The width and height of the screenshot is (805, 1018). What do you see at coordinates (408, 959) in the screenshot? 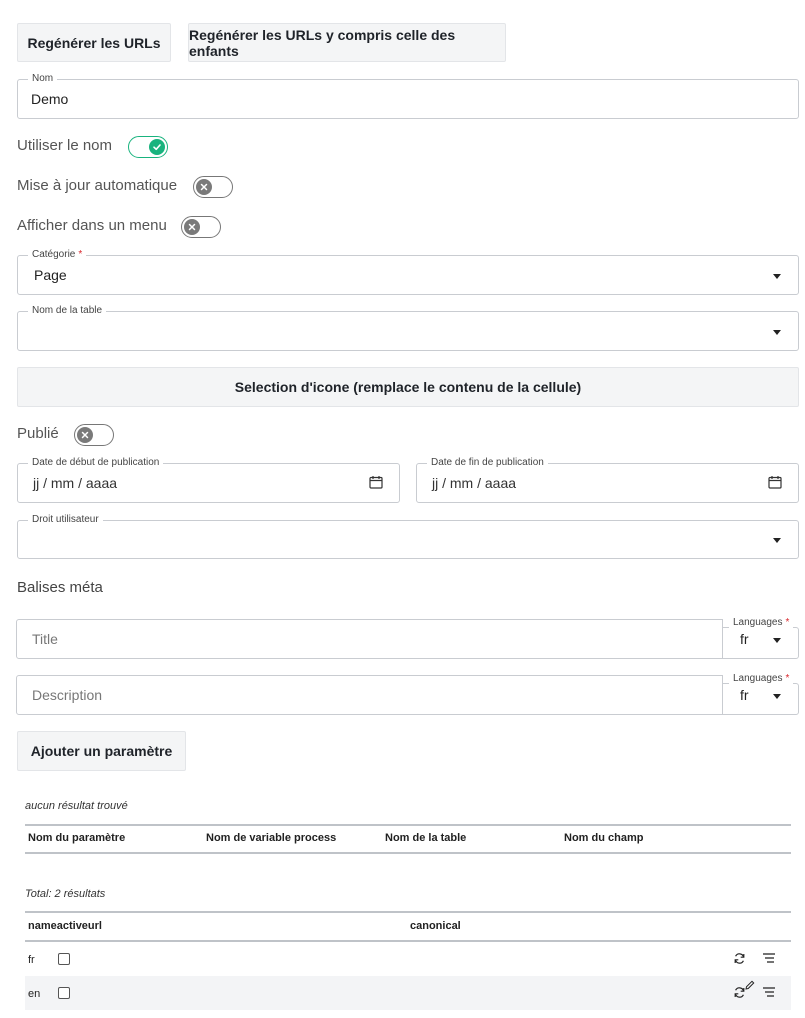
I see `table-row: fr` at bounding box center [408, 959].